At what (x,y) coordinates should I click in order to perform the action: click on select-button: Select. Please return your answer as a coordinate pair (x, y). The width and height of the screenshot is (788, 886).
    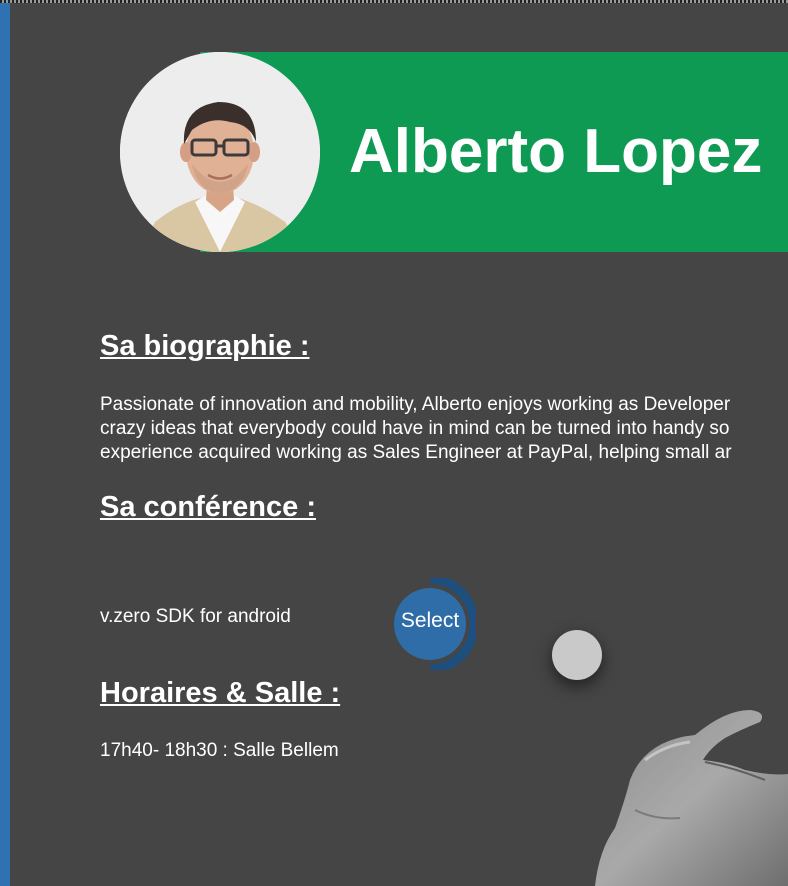
    Looking at the image, I should click on (435, 624).